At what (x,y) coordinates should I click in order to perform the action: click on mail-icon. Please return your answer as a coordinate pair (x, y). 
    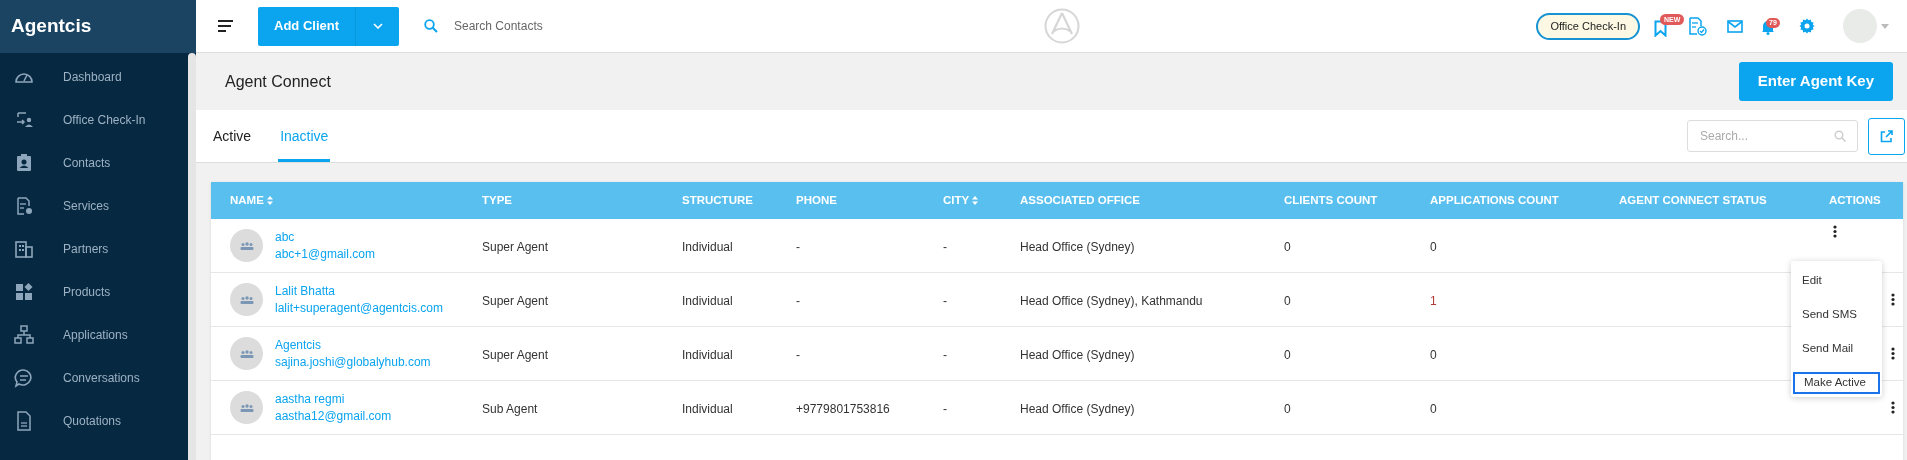
    Looking at the image, I should click on (1735, 26).